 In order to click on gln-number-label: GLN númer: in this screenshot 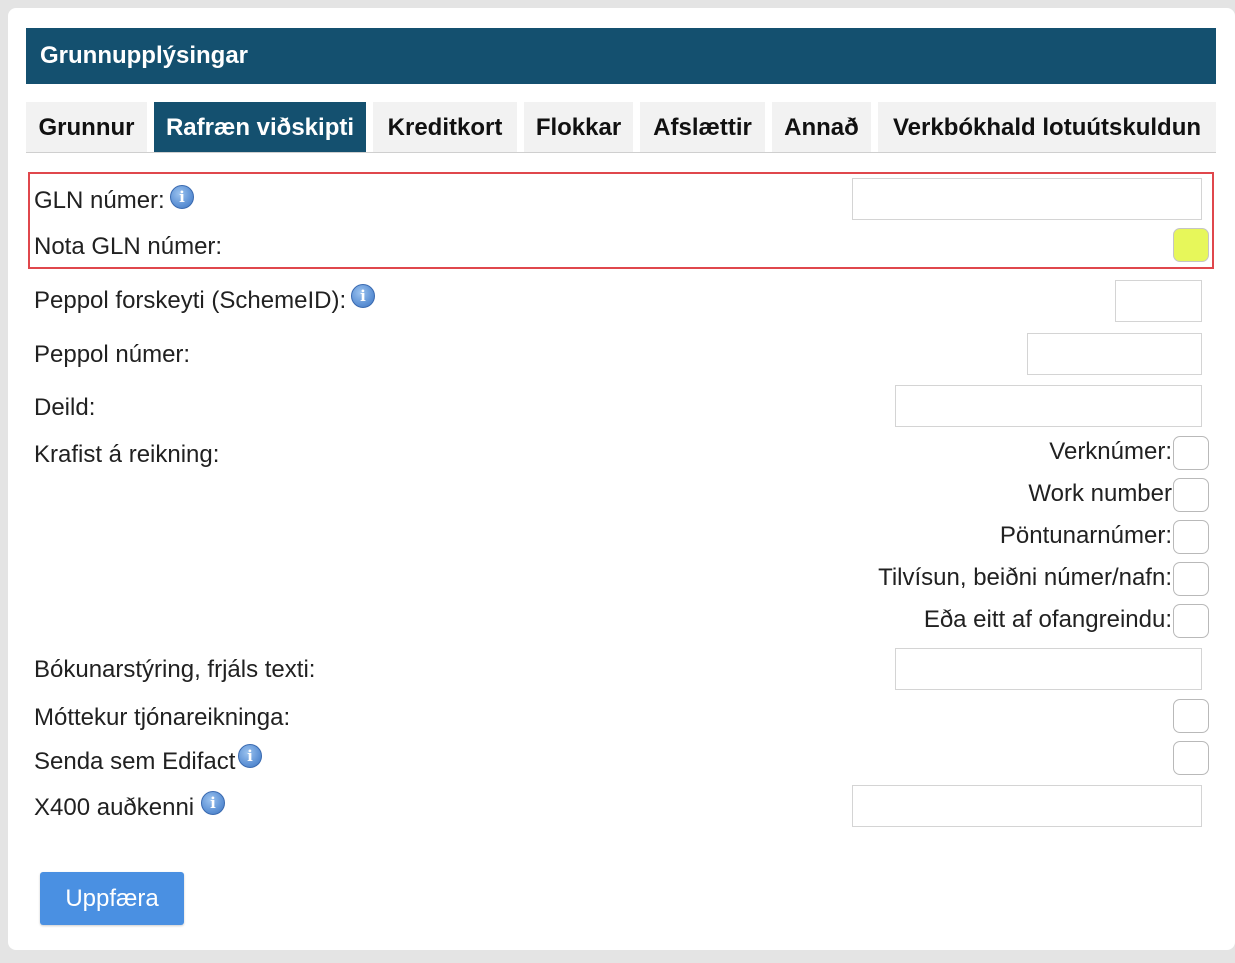, I will do `click(99, 200)`.